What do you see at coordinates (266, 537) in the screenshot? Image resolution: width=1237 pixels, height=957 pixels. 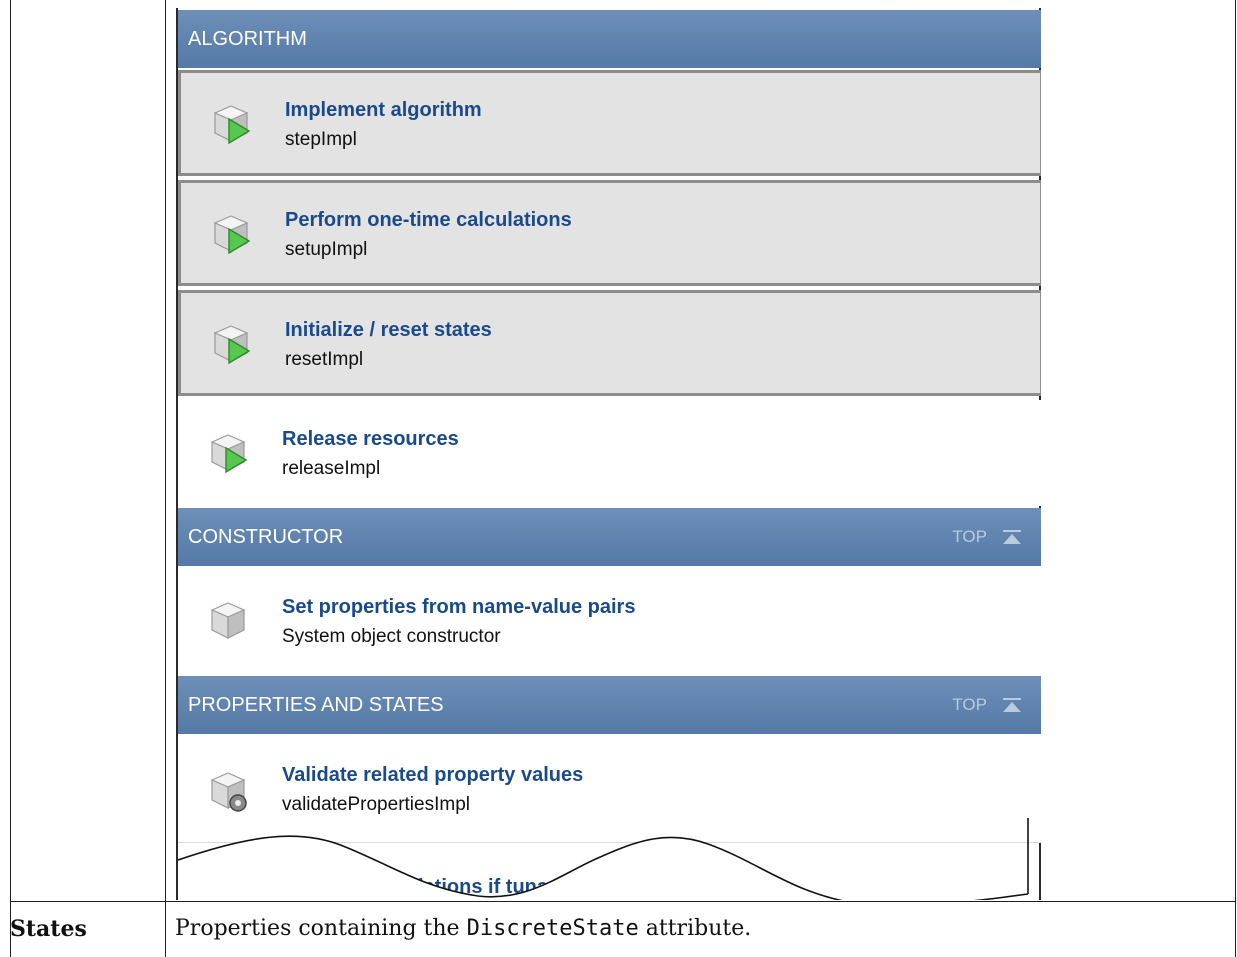 I see `section-header-label: CONSTRUCTOR` at bounding box center [266, 537].